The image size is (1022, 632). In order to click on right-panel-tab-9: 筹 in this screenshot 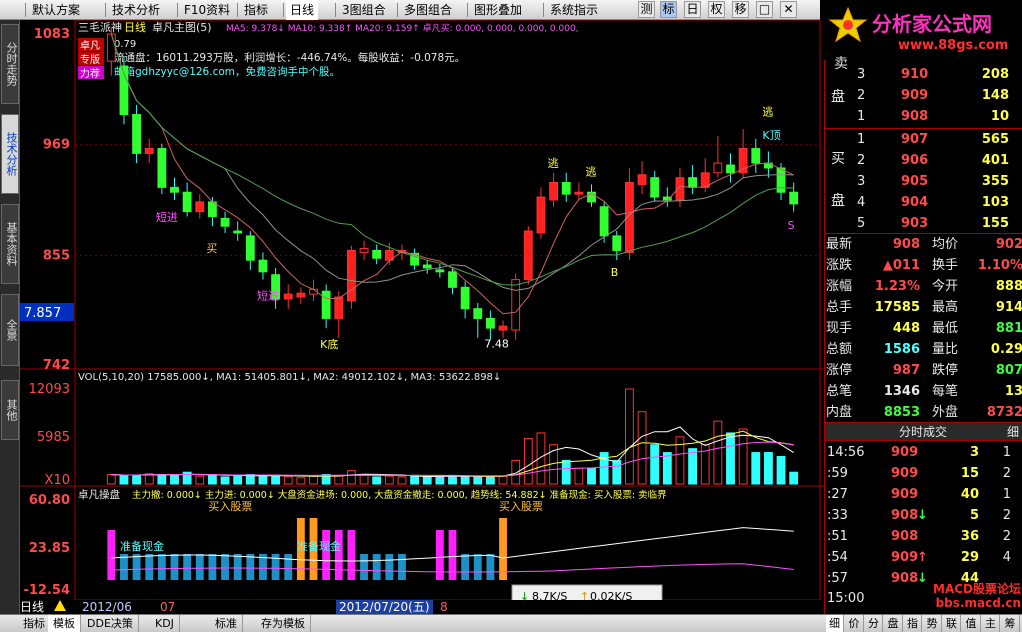, I will do `click(1011, 623)`.